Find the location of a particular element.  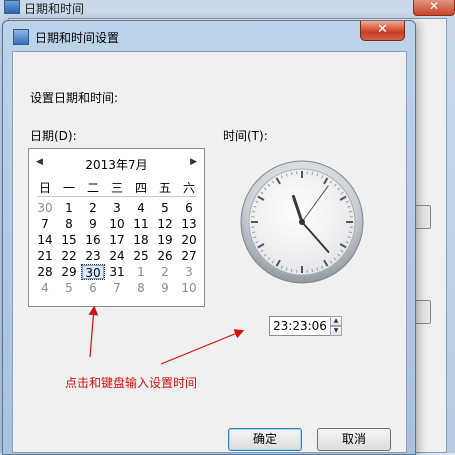

ok-button: 确定 is located at coordinates (265, 439).